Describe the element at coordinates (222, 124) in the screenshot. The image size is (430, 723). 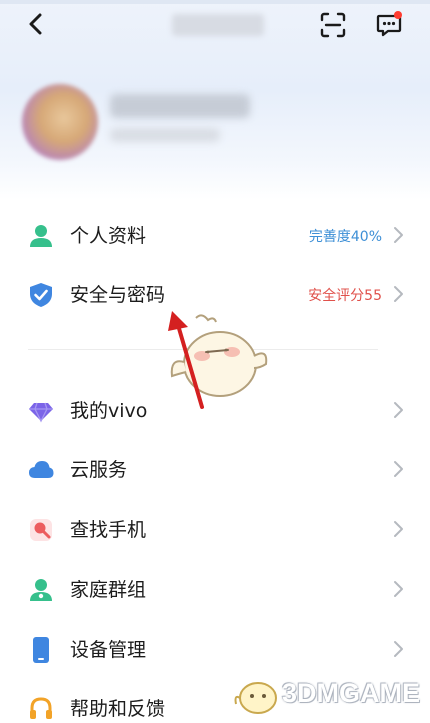
I see `profile-card` at that location.